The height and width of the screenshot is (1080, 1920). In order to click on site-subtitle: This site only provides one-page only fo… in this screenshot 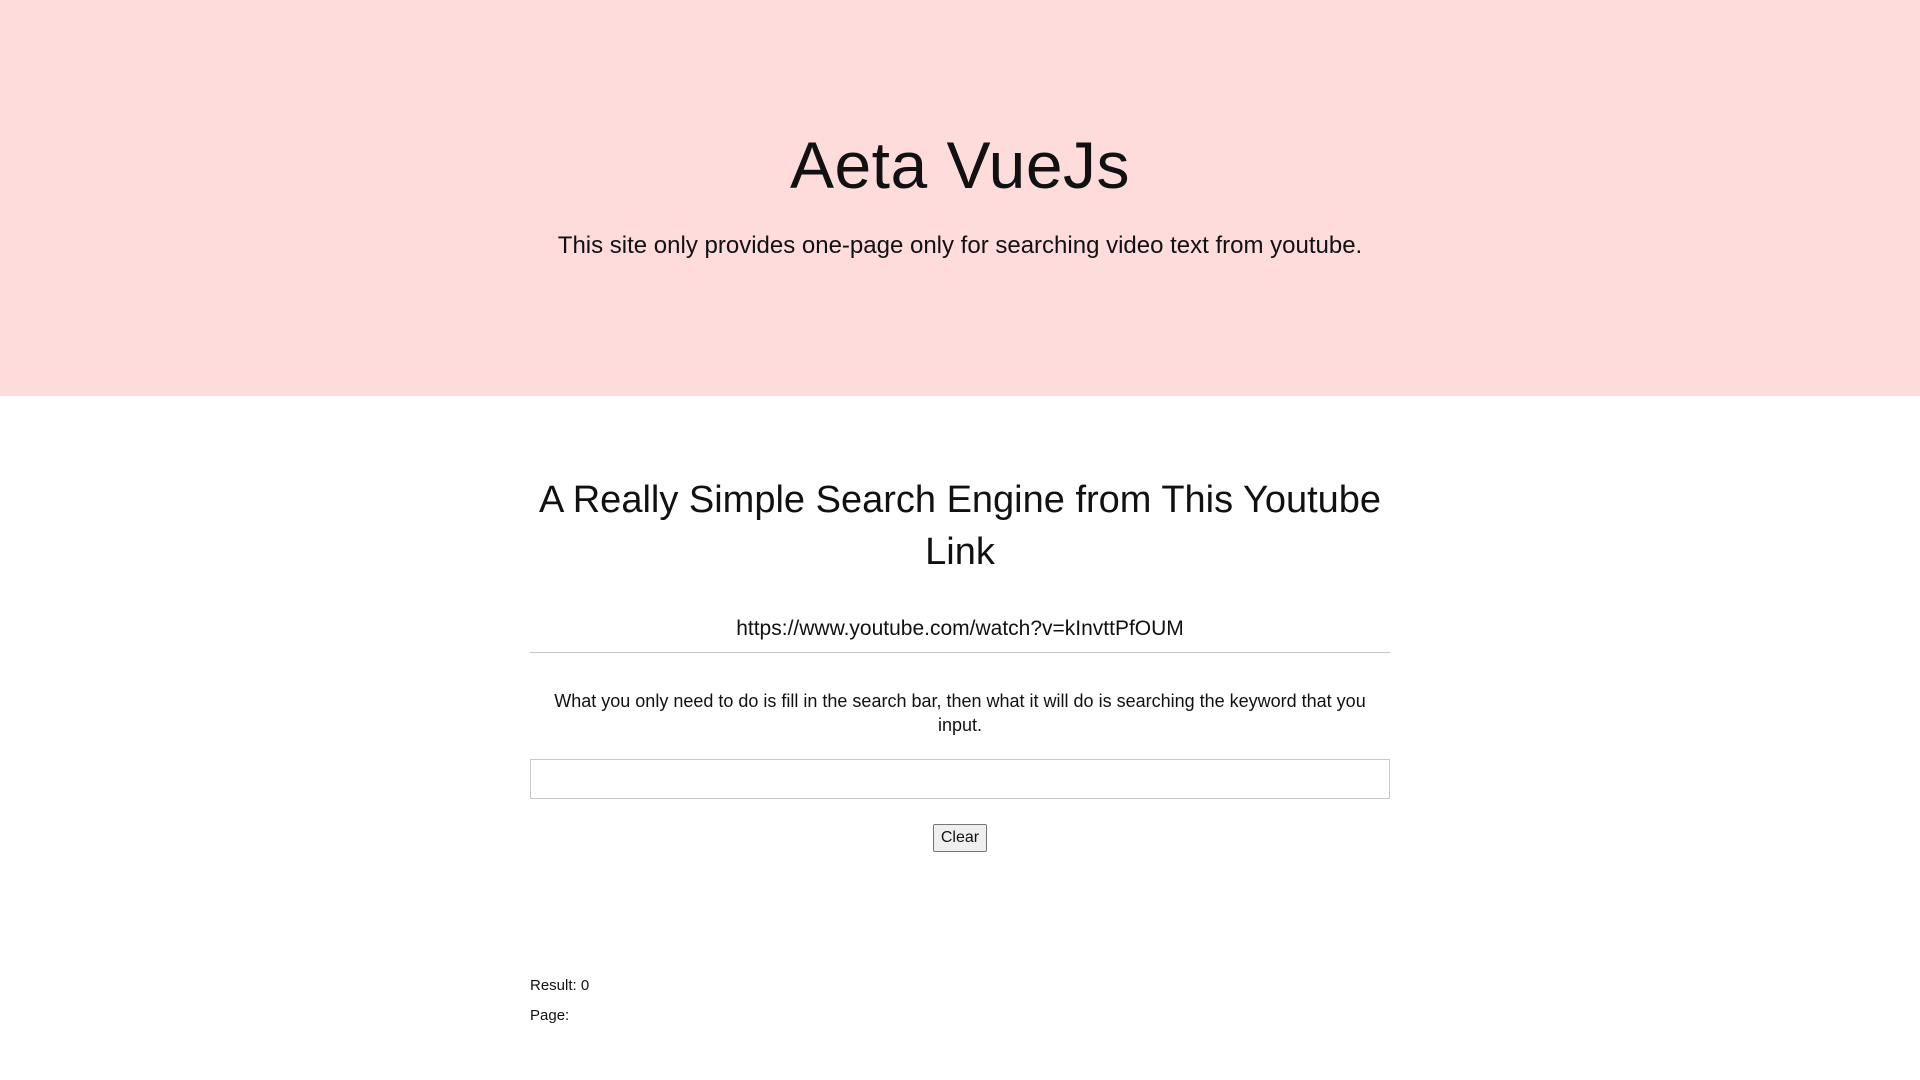, I will do `click(960, 245)`.